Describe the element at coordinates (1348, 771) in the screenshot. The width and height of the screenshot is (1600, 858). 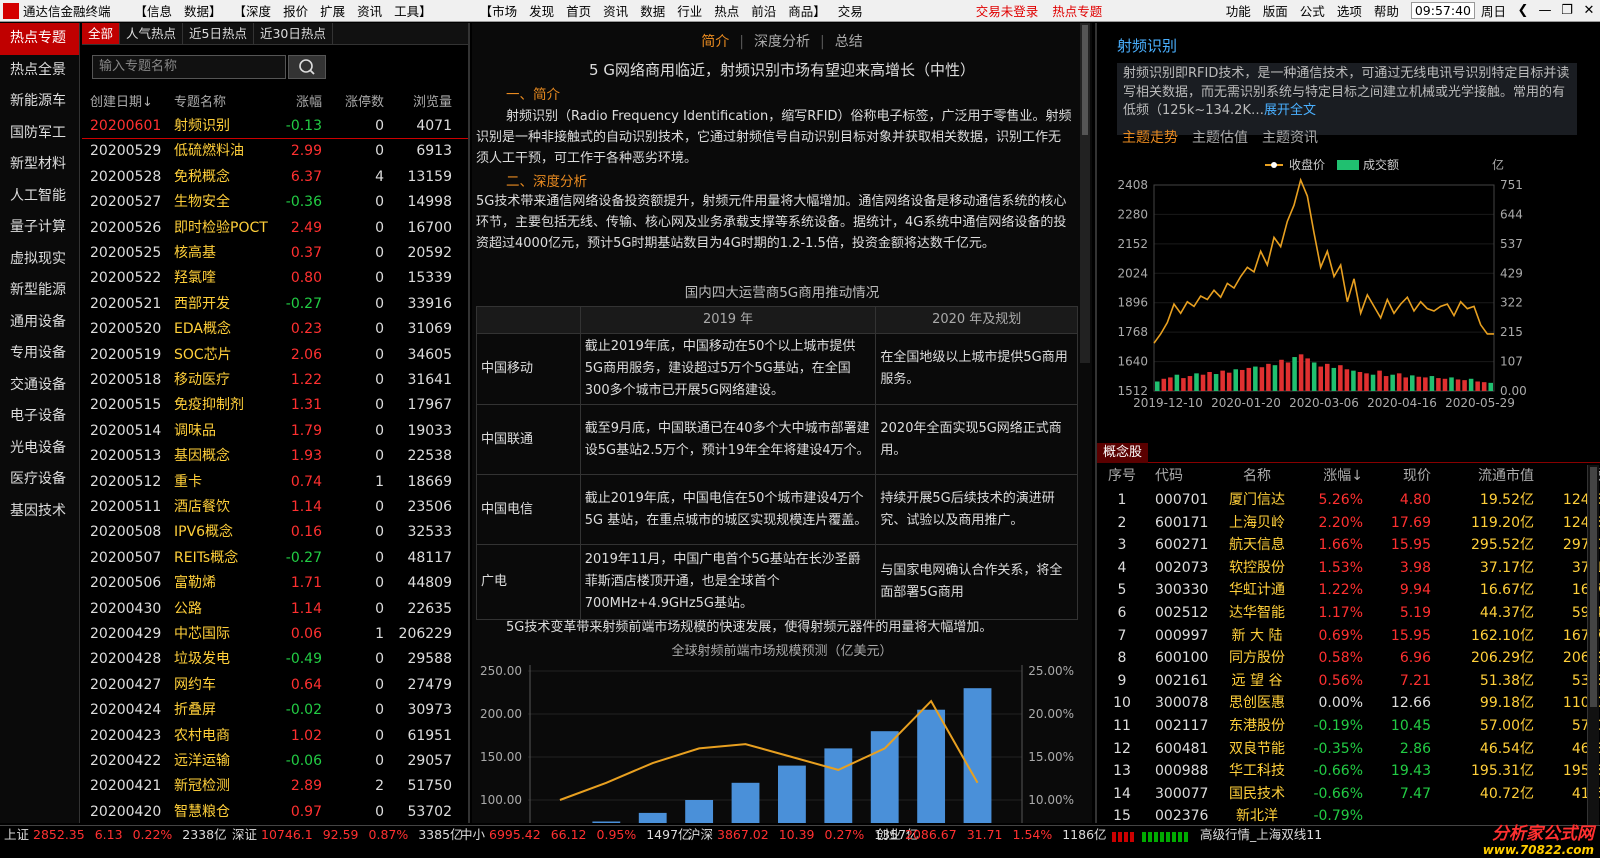
I see `concept-row: 13 000988 华工科技 -0.66% 19.43 195.31亿 195.3` at that location.